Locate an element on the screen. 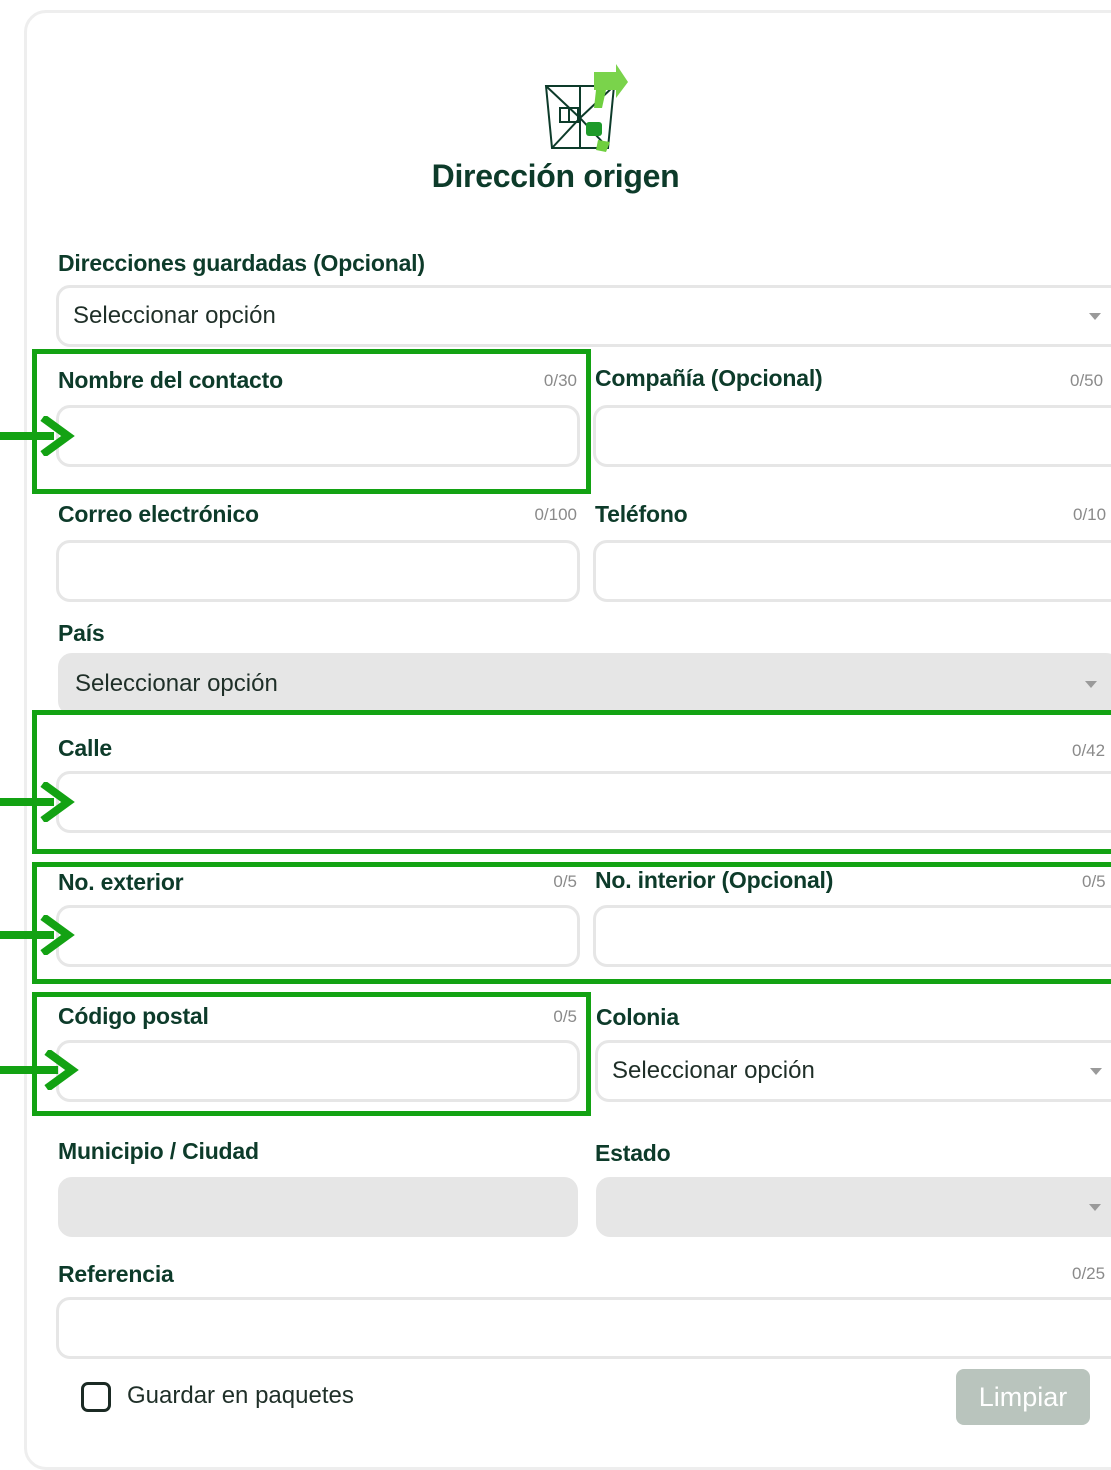  contact-name-counter: 0/30 is located at coordinates (560, 380).